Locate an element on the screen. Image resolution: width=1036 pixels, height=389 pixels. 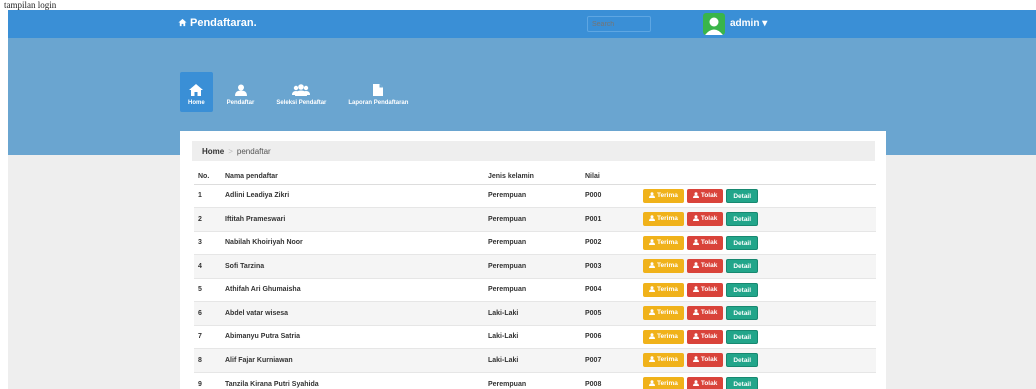
user-name: admin is located at coordinates (745, 23).